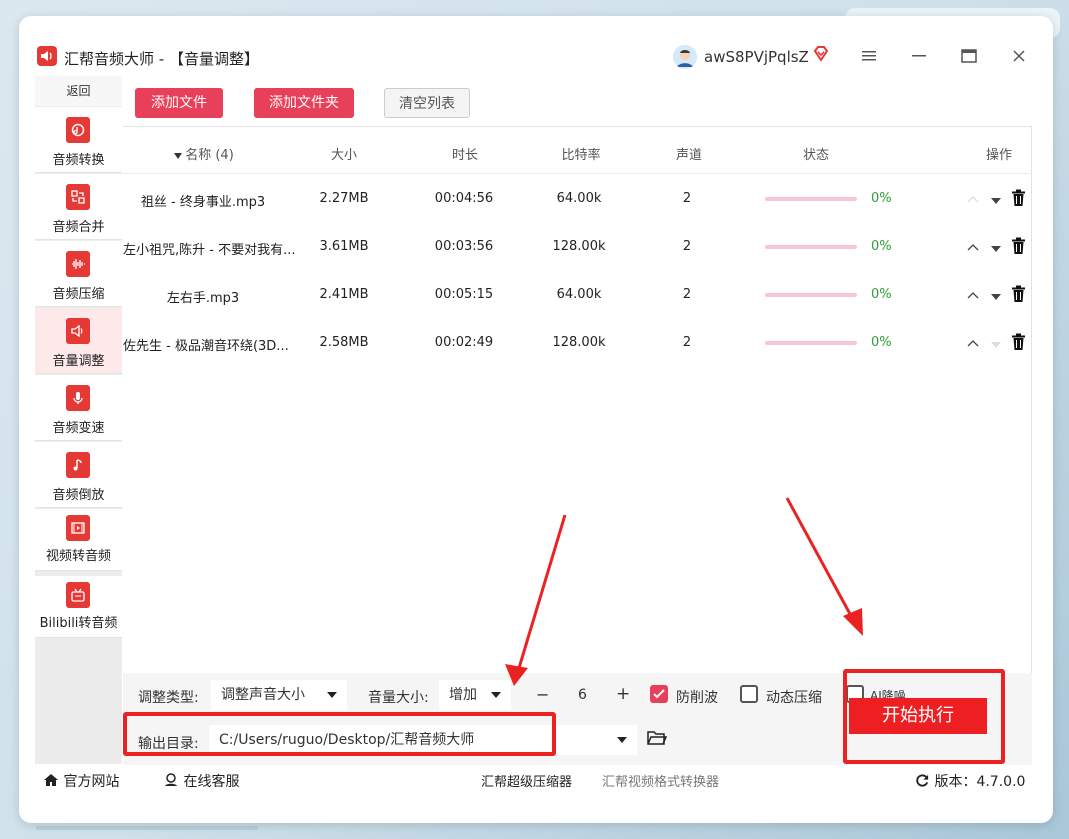 Image resolution: width=1069 pixels, height=839 pixels. What do you see at coordinates (179, 103) in the screenshot?
I see `add-file-button: 添加文件` at bounding box center [179, 103].